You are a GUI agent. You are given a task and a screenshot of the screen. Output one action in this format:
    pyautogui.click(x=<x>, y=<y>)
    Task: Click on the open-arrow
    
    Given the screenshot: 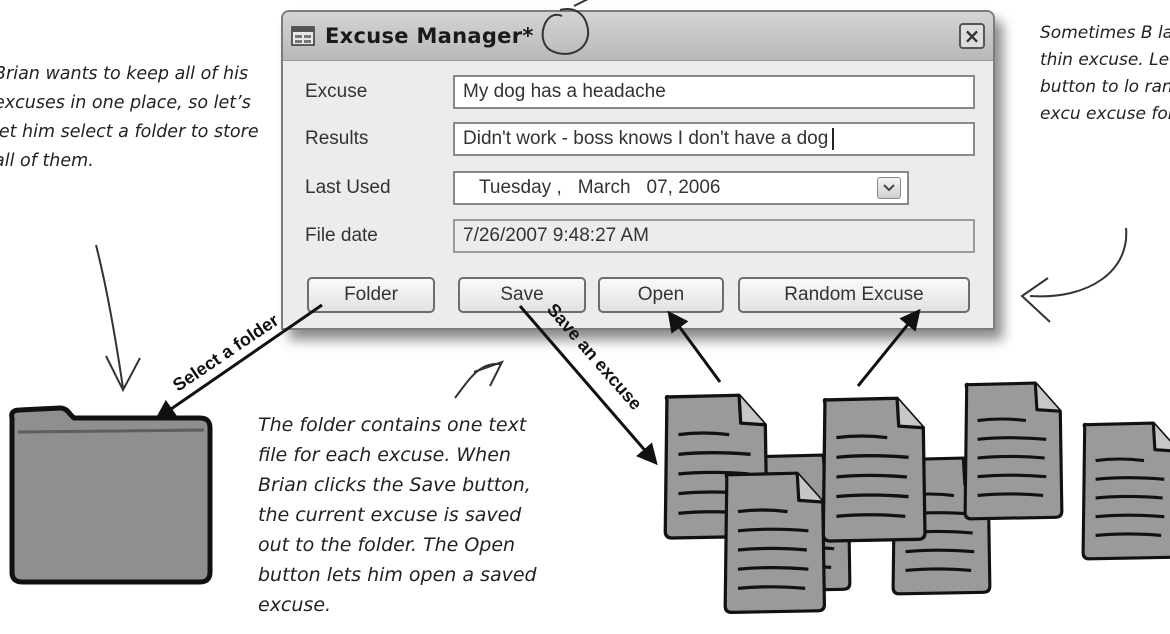 What is the action you would take?
    pyautogui.click(x=694, y=346)
    